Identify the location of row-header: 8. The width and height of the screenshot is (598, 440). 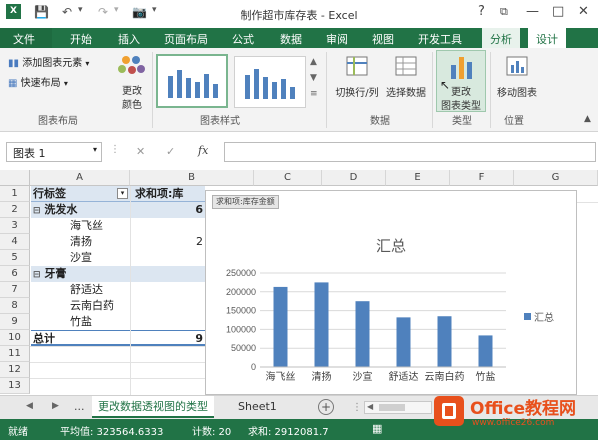
(15, 306).